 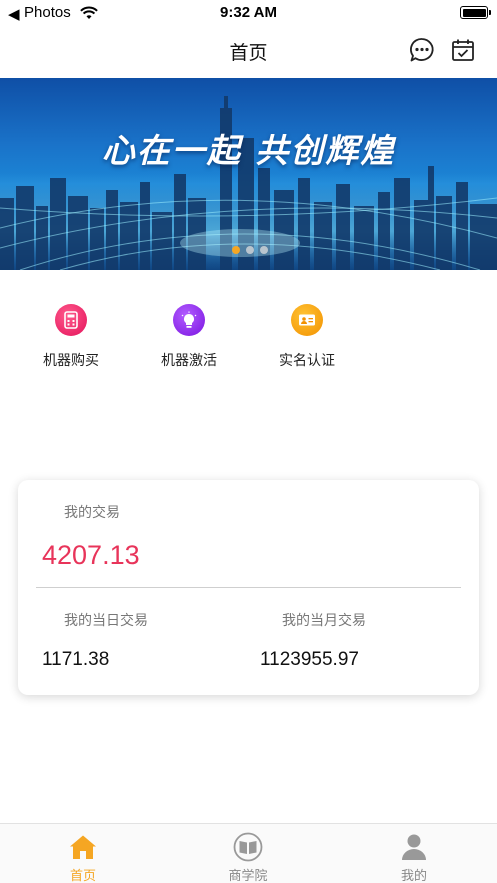 What do you see at coordinates (106, 621) in the screenshot?
I see `daily-transaction-label: 我的当日交易` at bounding box center [106, 621].